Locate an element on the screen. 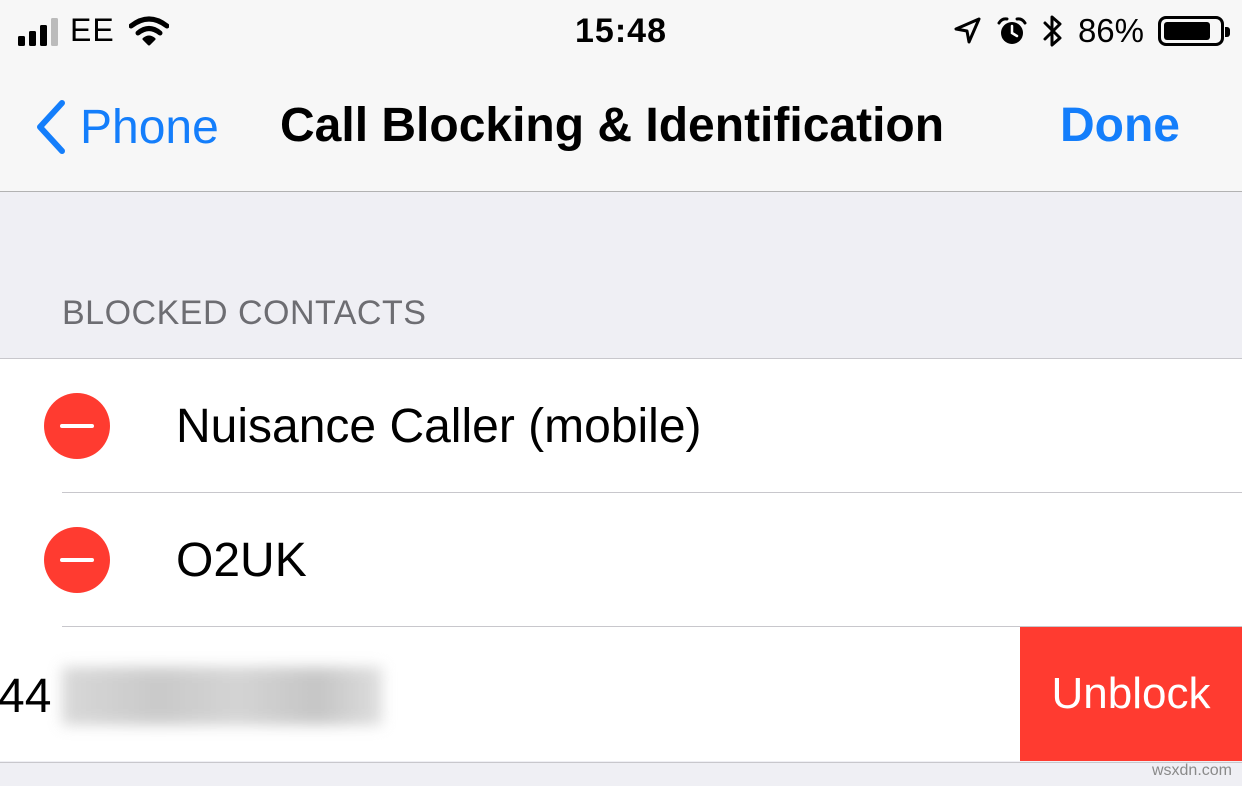  list-bottom-separator is located at coordinates (621, 762).